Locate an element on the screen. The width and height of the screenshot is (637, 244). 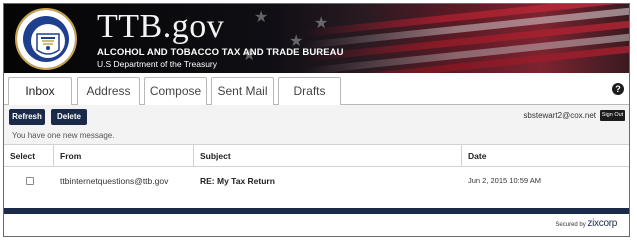
tab-sent-mail: Sent Mail is located at coordinates (242, 91).